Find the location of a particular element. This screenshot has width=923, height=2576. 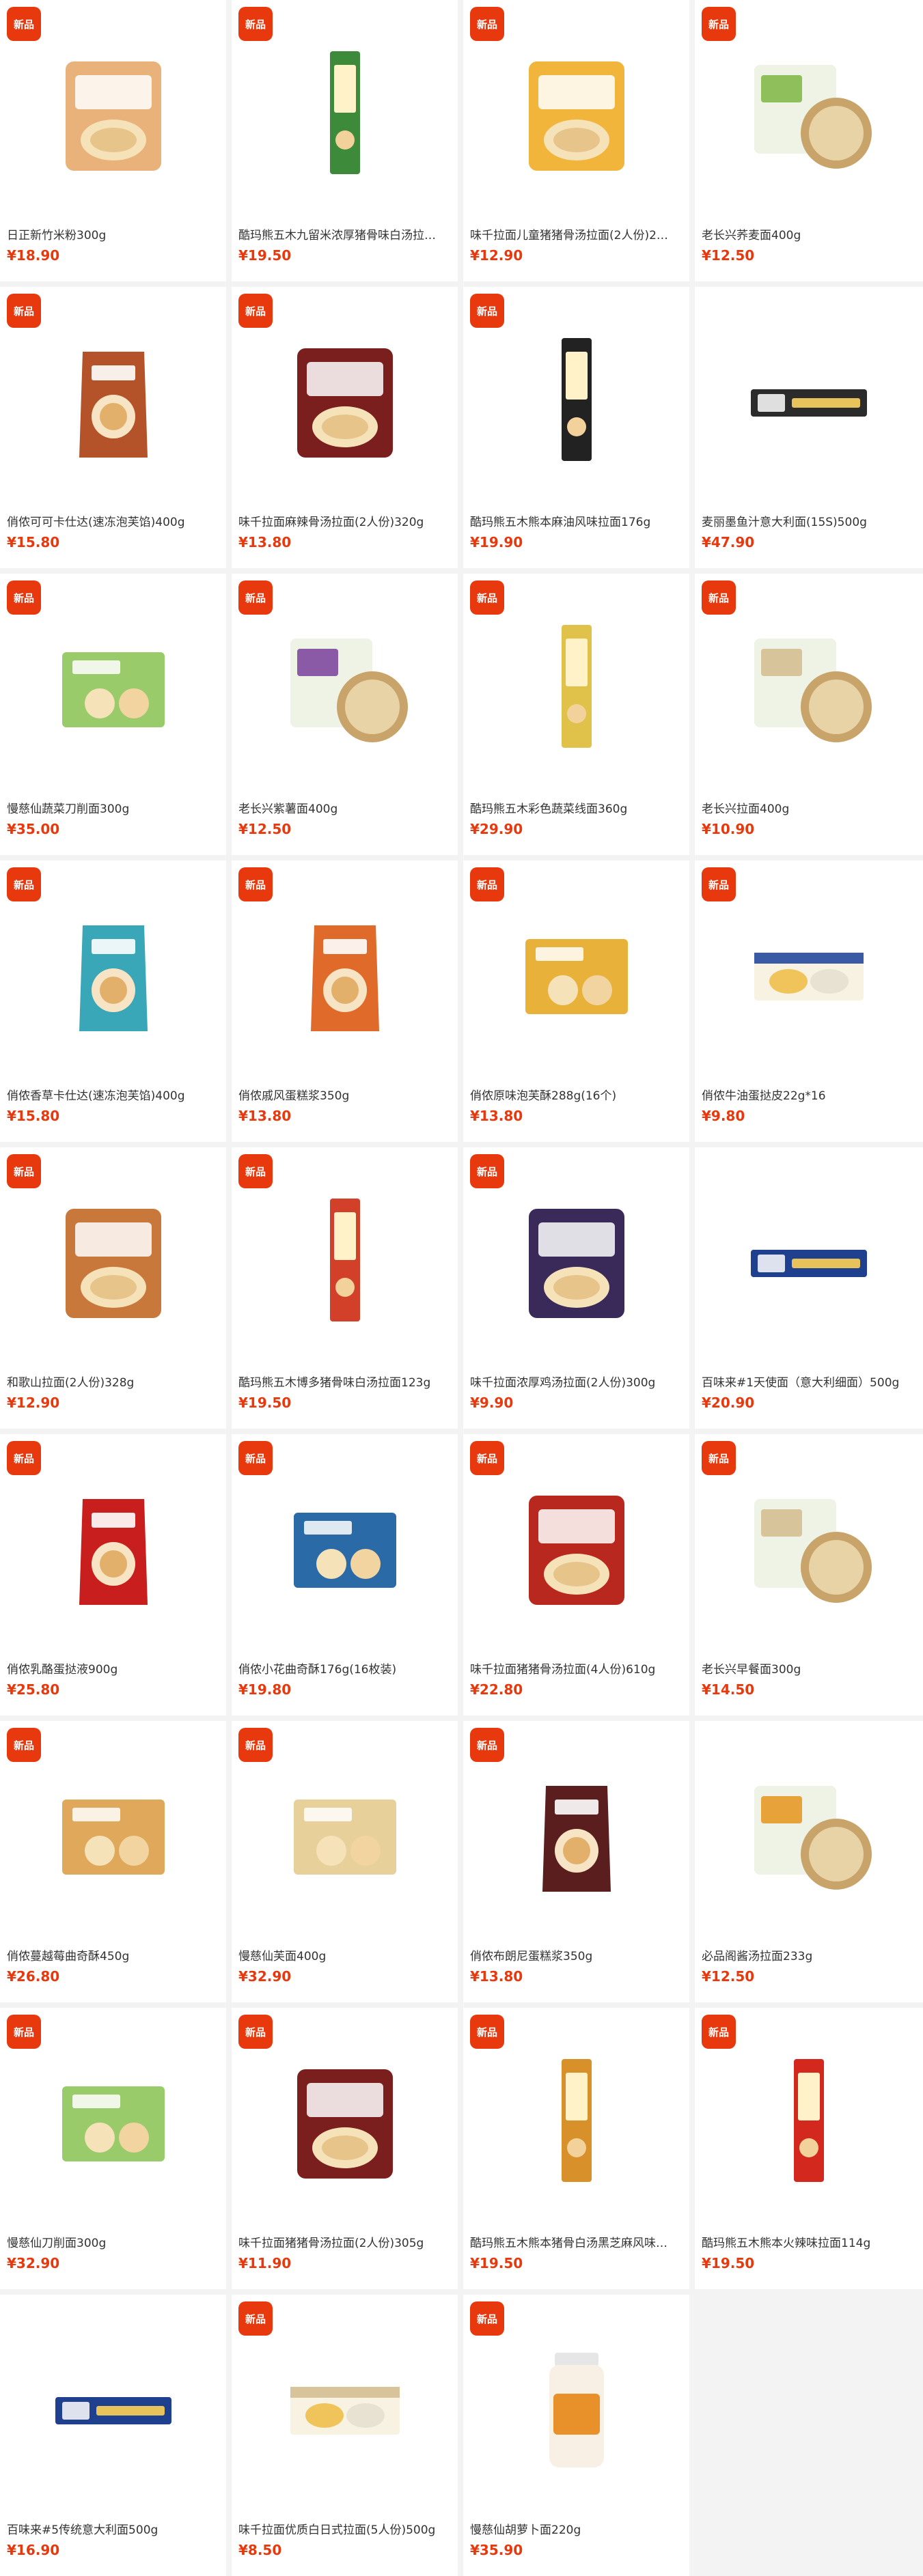

product-card: 新品 俏侬可可卡仕达(速冻泡芙馅)400g ¥15.80 is located at coordinates (113, 427).